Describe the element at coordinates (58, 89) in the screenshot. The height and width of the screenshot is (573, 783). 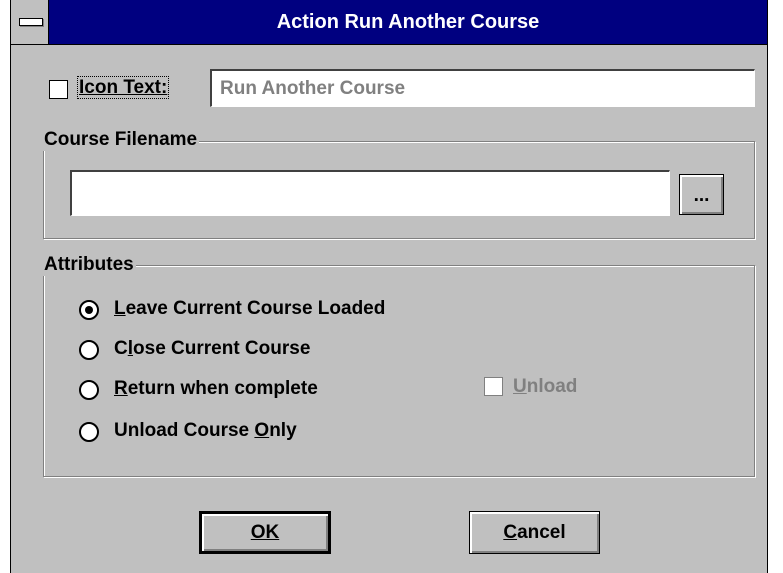
I see `icon-text-checkbox` at that location.